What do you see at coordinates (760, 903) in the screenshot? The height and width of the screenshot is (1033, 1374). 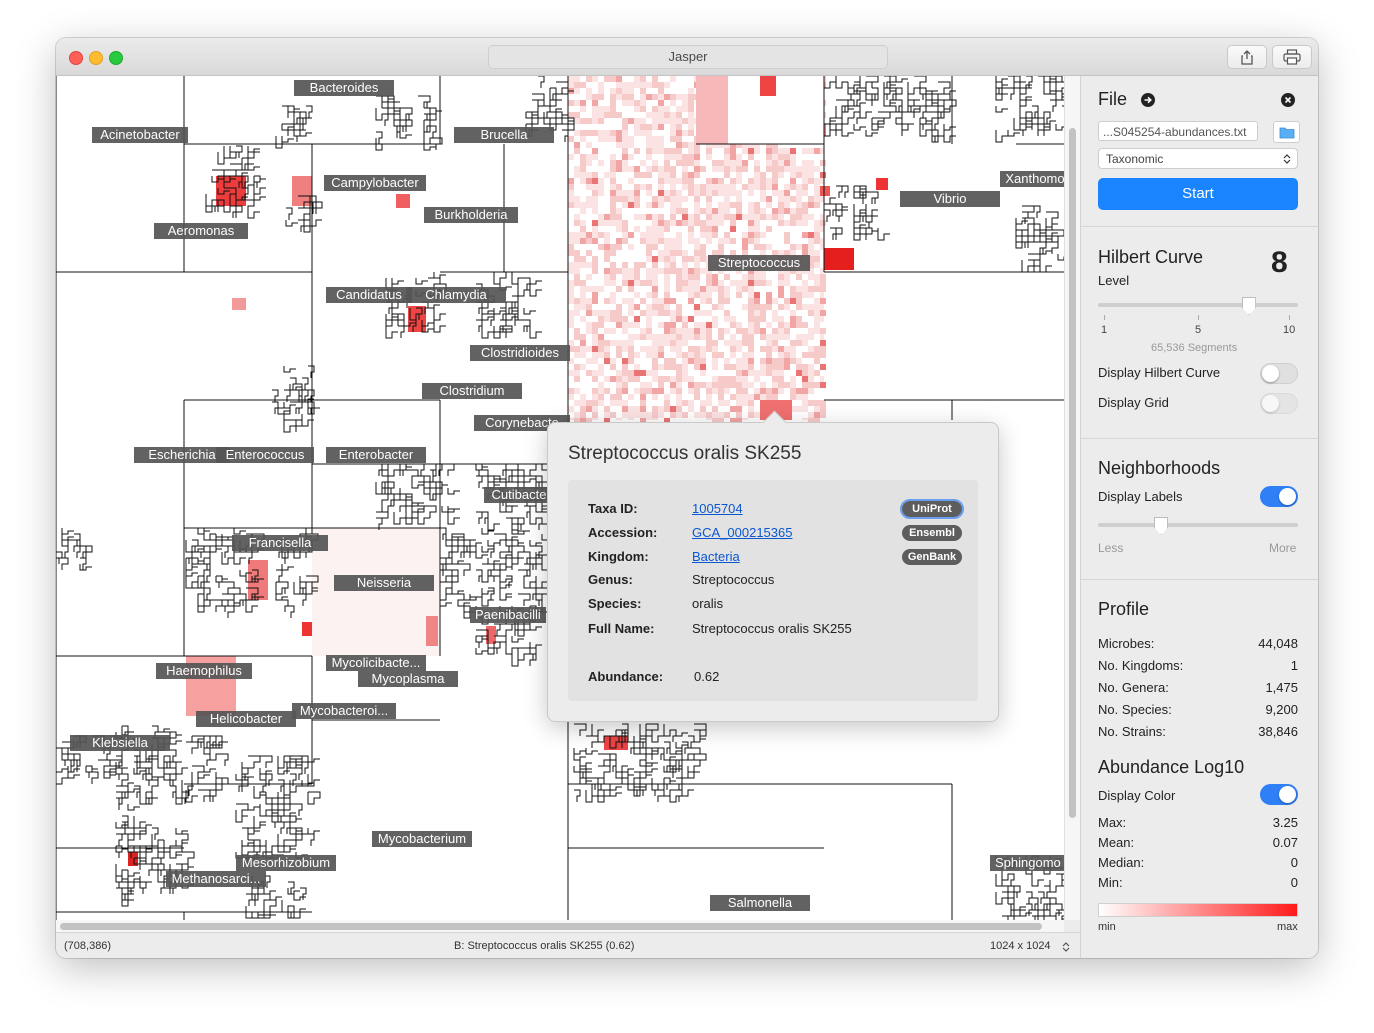 I see `map-label-salmonella: Salmonella` at bounding box center [760, 903].